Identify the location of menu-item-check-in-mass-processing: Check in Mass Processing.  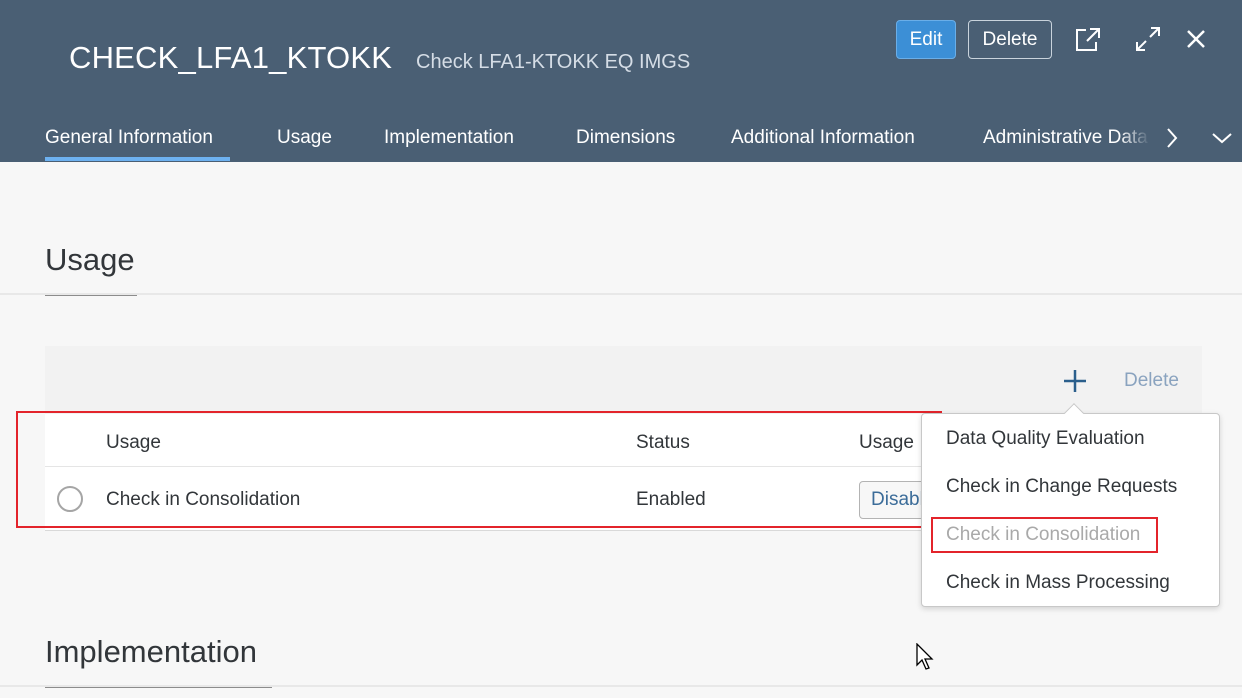
(1058, 583).